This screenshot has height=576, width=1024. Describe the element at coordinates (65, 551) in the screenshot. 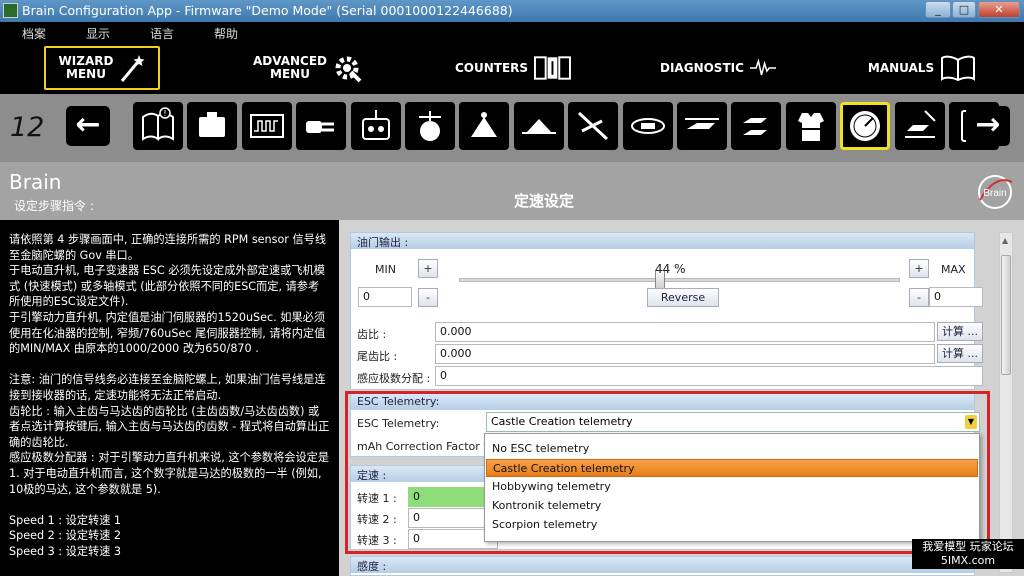

I see `instruction-line: Speed 3 : 设定转速 3` at that location.